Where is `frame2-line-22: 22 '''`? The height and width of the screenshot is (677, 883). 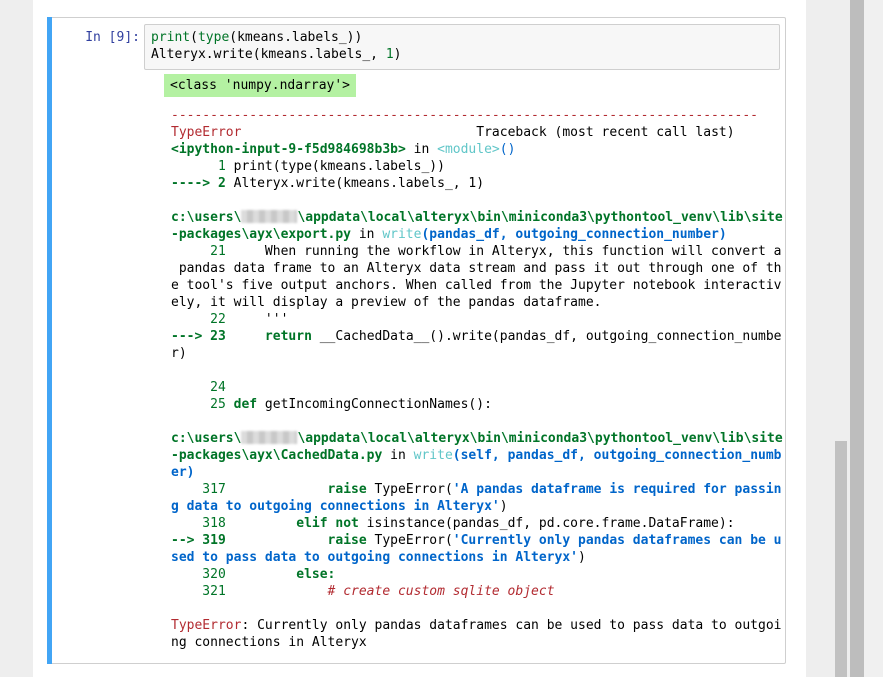
frame2-line-22: 22 ''' is located at coordinates (473, 319).